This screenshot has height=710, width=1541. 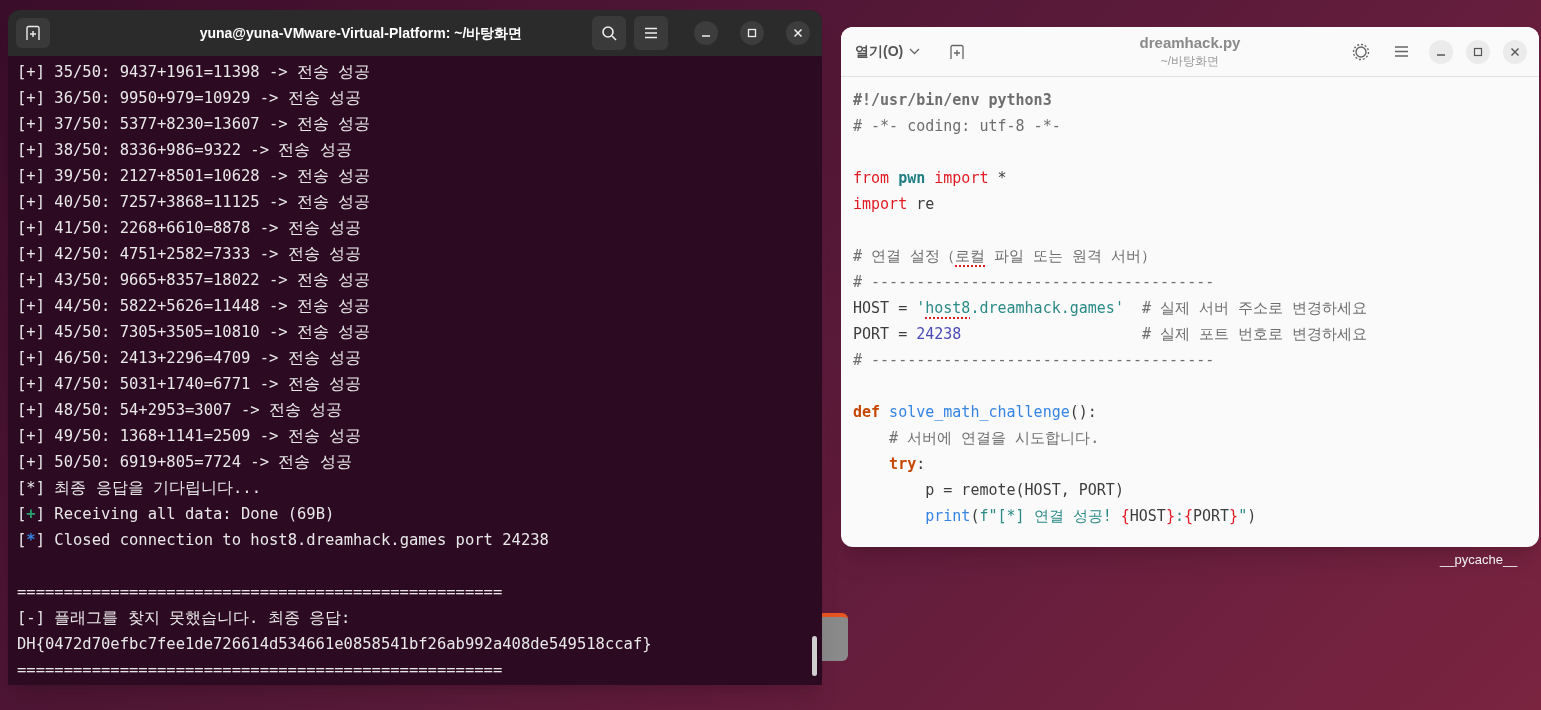 I want to click on open-menu-button: 열기(O), so click(x=888, y=51).